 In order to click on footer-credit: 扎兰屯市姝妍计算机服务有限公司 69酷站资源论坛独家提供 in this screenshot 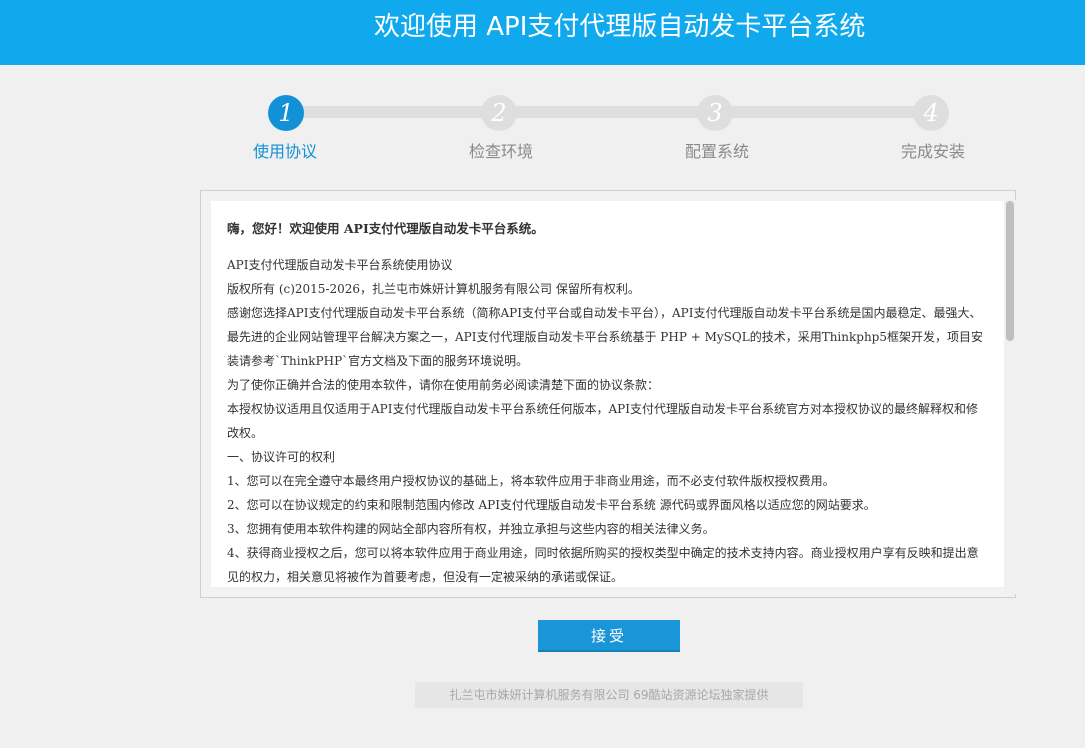, I will do `click(609, 695)`.